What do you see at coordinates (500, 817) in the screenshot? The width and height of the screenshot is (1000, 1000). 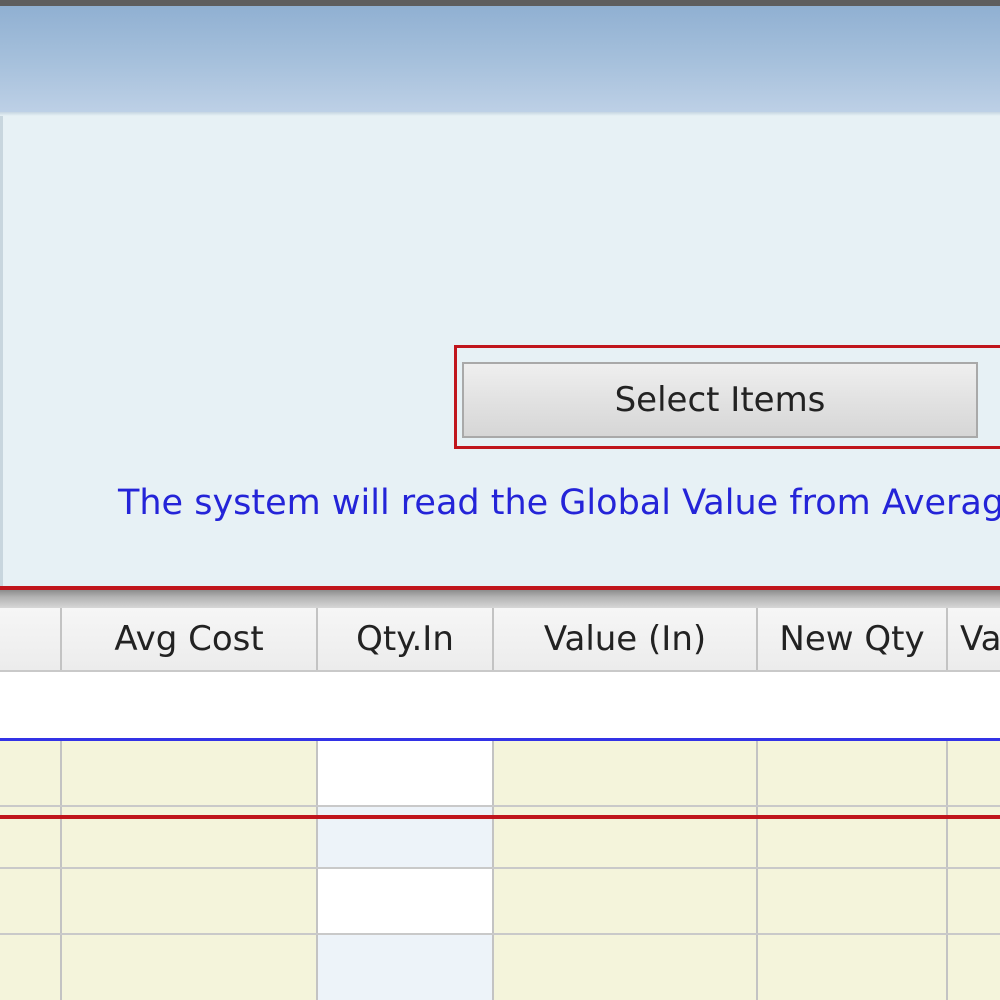 I see `row-highlight-line` at bounding box center [500, 817].